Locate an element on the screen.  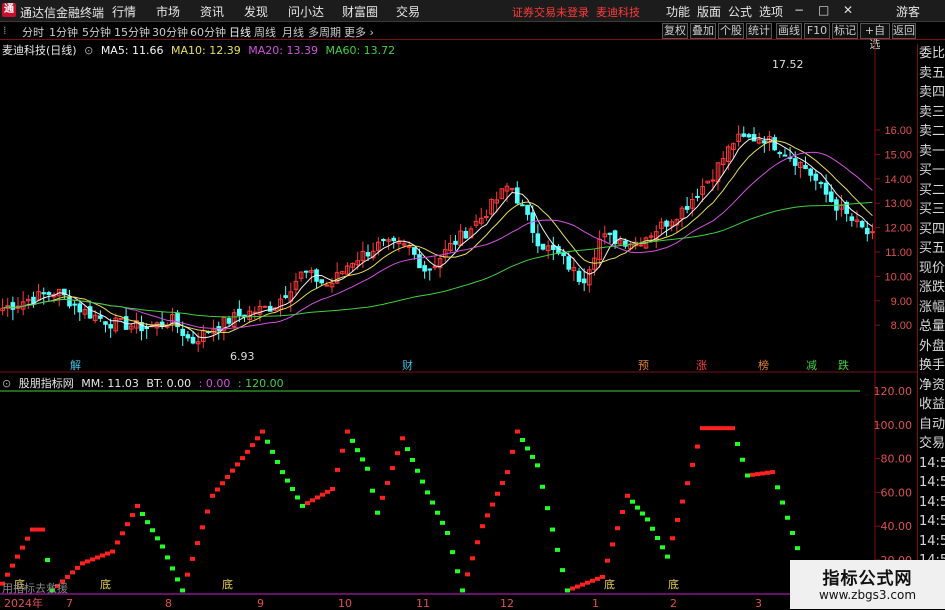
menu-item-trade: 交易 is located at coordinates (408, 11).